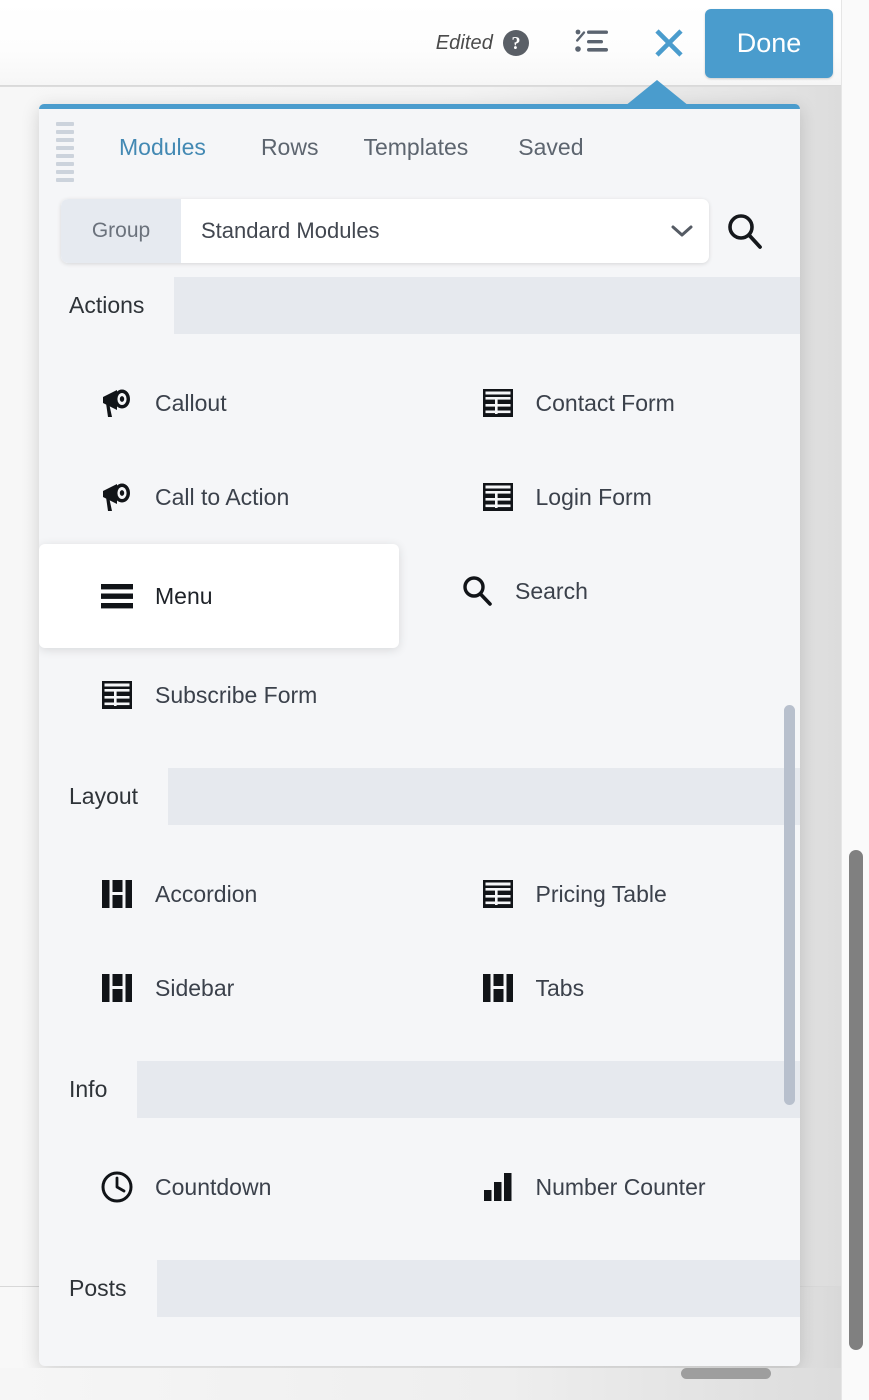 The width and height of the screenshot is (869, 1400). I want to click on module-item-label: Countdown, so click(213, 1186).